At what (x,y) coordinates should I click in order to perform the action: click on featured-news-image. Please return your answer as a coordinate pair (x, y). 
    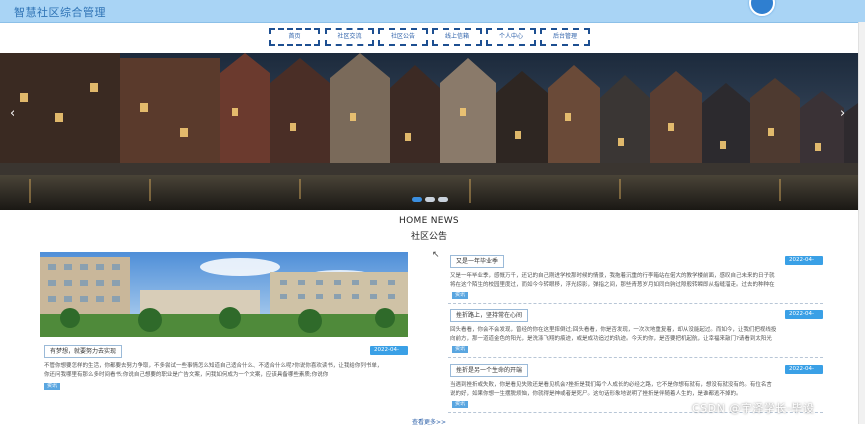
    Looking at the image, I should click on (224, 294).